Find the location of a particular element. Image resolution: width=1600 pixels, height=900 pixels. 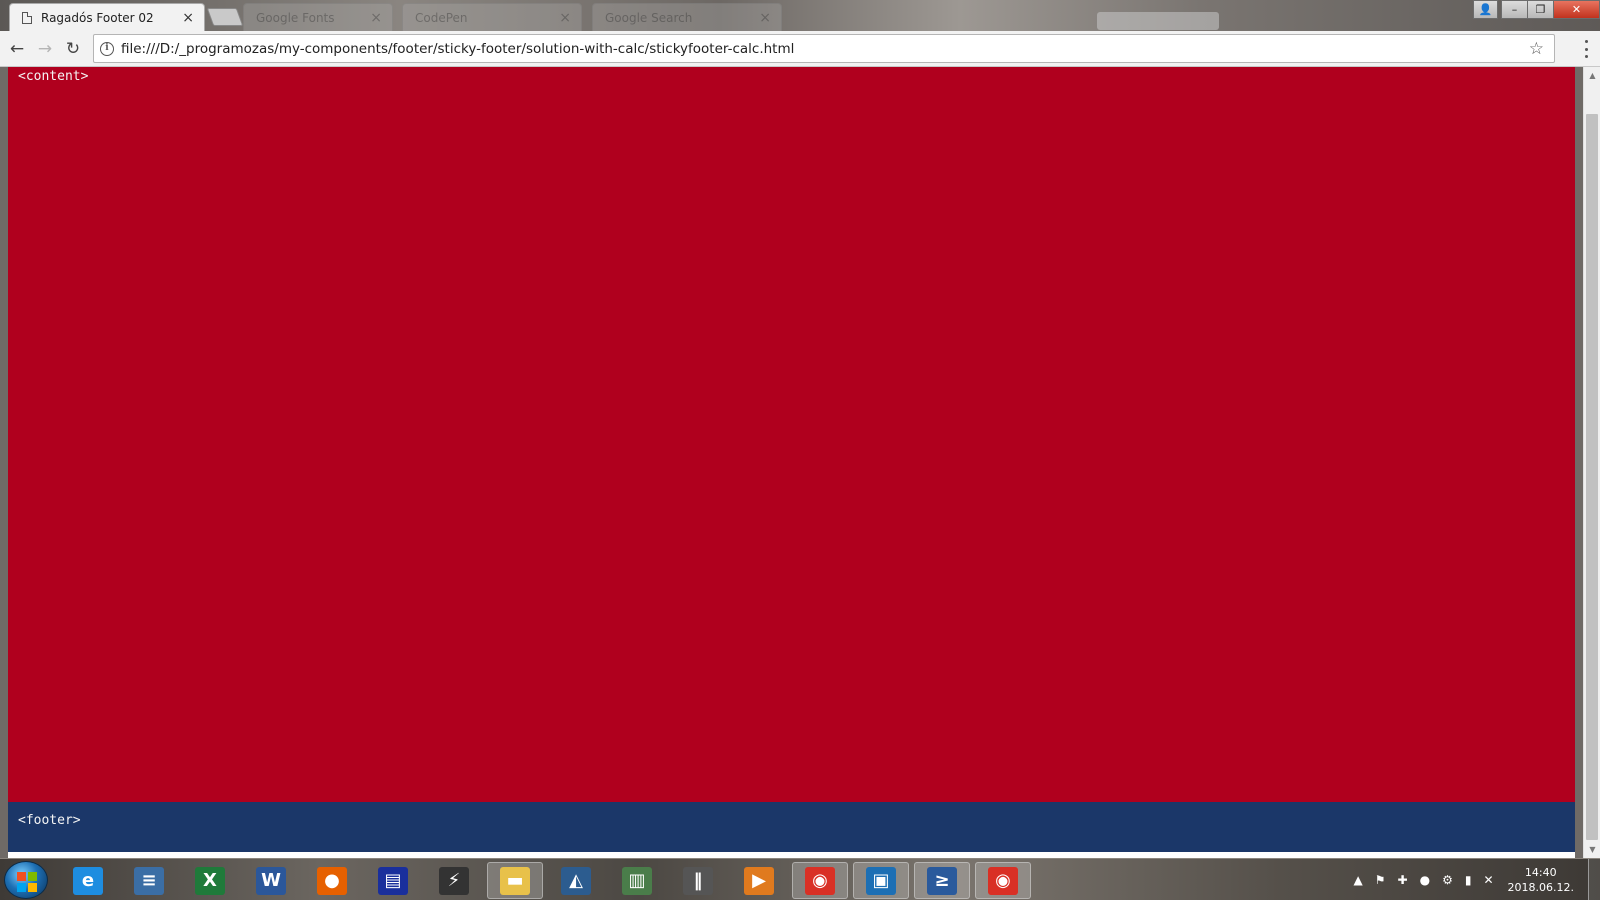

taskbar-button: ▬ is located at coordinates (515, 880).